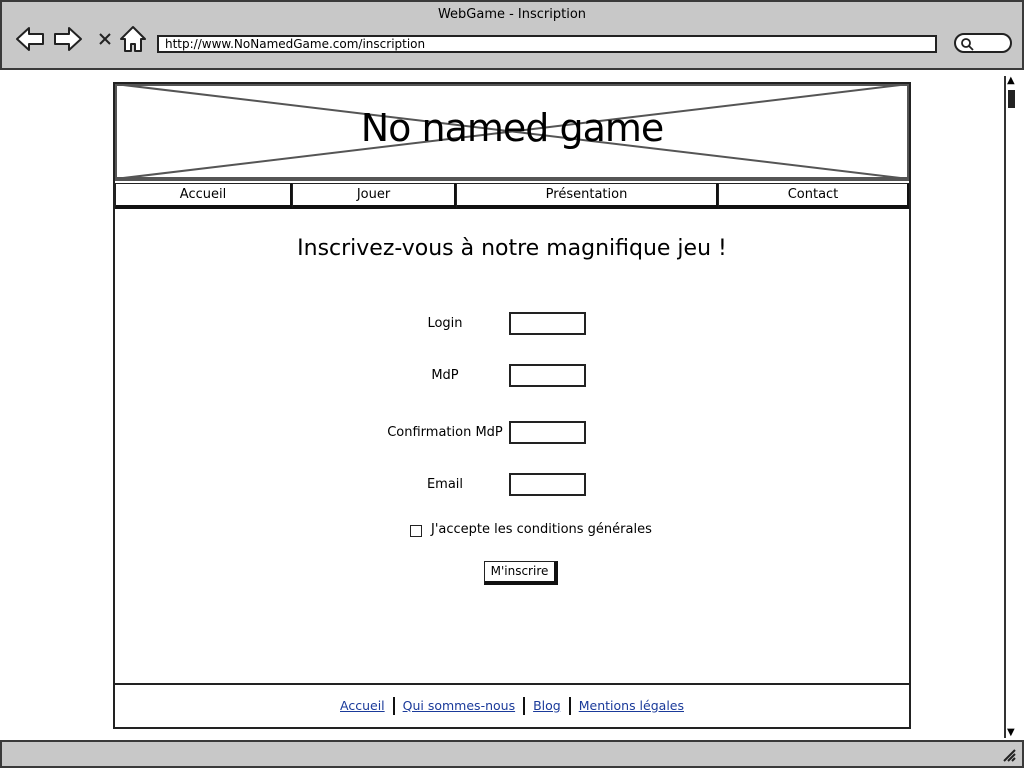 The width and height of the screenshot is (1024, 768). What do you see at coordinates (1011, 99) in the screenshot?
I see `scroll-thumb` at bounding box center [1011, 99].